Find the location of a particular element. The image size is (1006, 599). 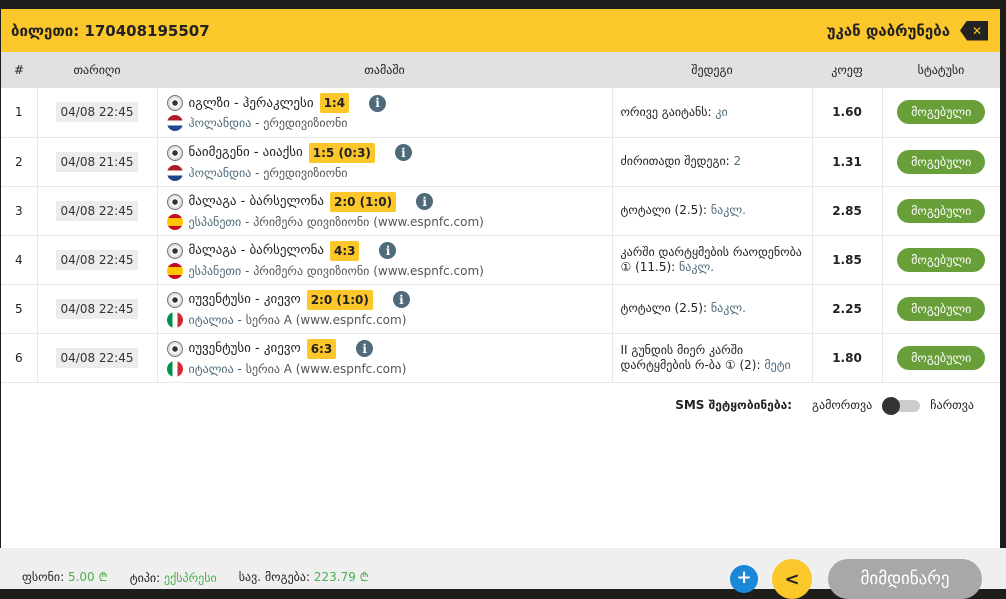

stake-label: ფსონი: is located at coordinates (43, 577).